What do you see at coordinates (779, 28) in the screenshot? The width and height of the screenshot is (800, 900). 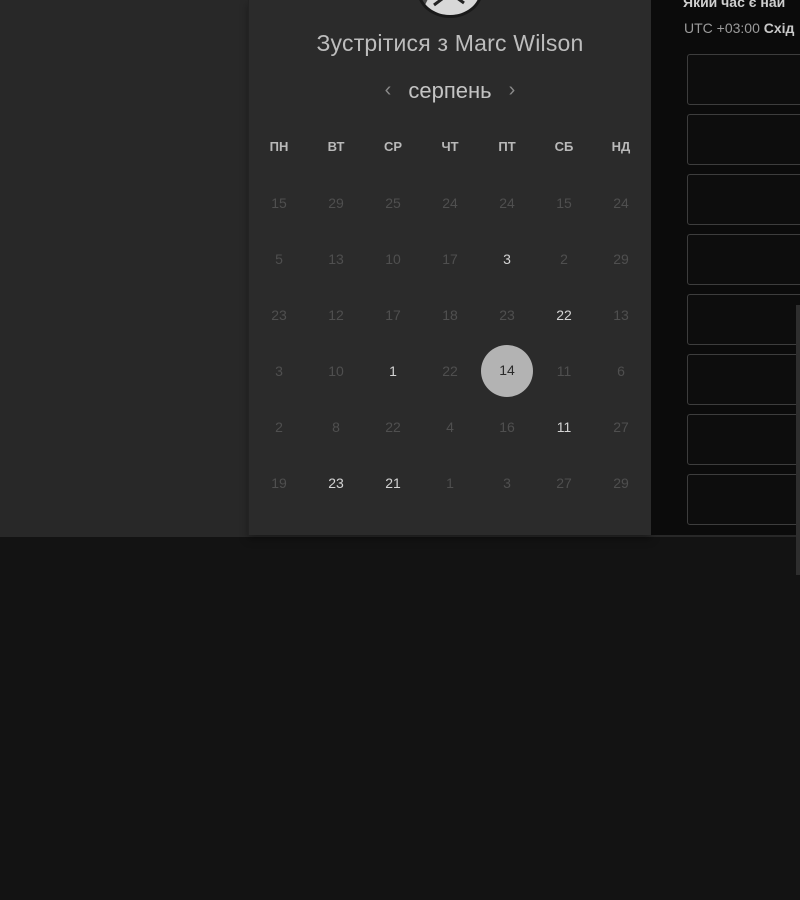 I see `timezone-name: Схід` at bounding box center [779, 28].